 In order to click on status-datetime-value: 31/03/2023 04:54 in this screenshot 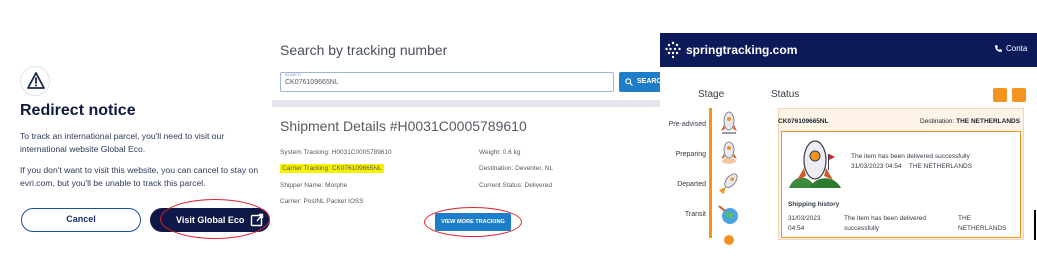, I will do `click(876, 166)`.